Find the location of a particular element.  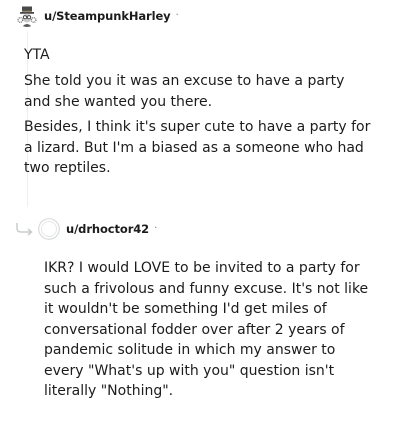

steampunk-avatar-icon is located at coordinates (27, 16).